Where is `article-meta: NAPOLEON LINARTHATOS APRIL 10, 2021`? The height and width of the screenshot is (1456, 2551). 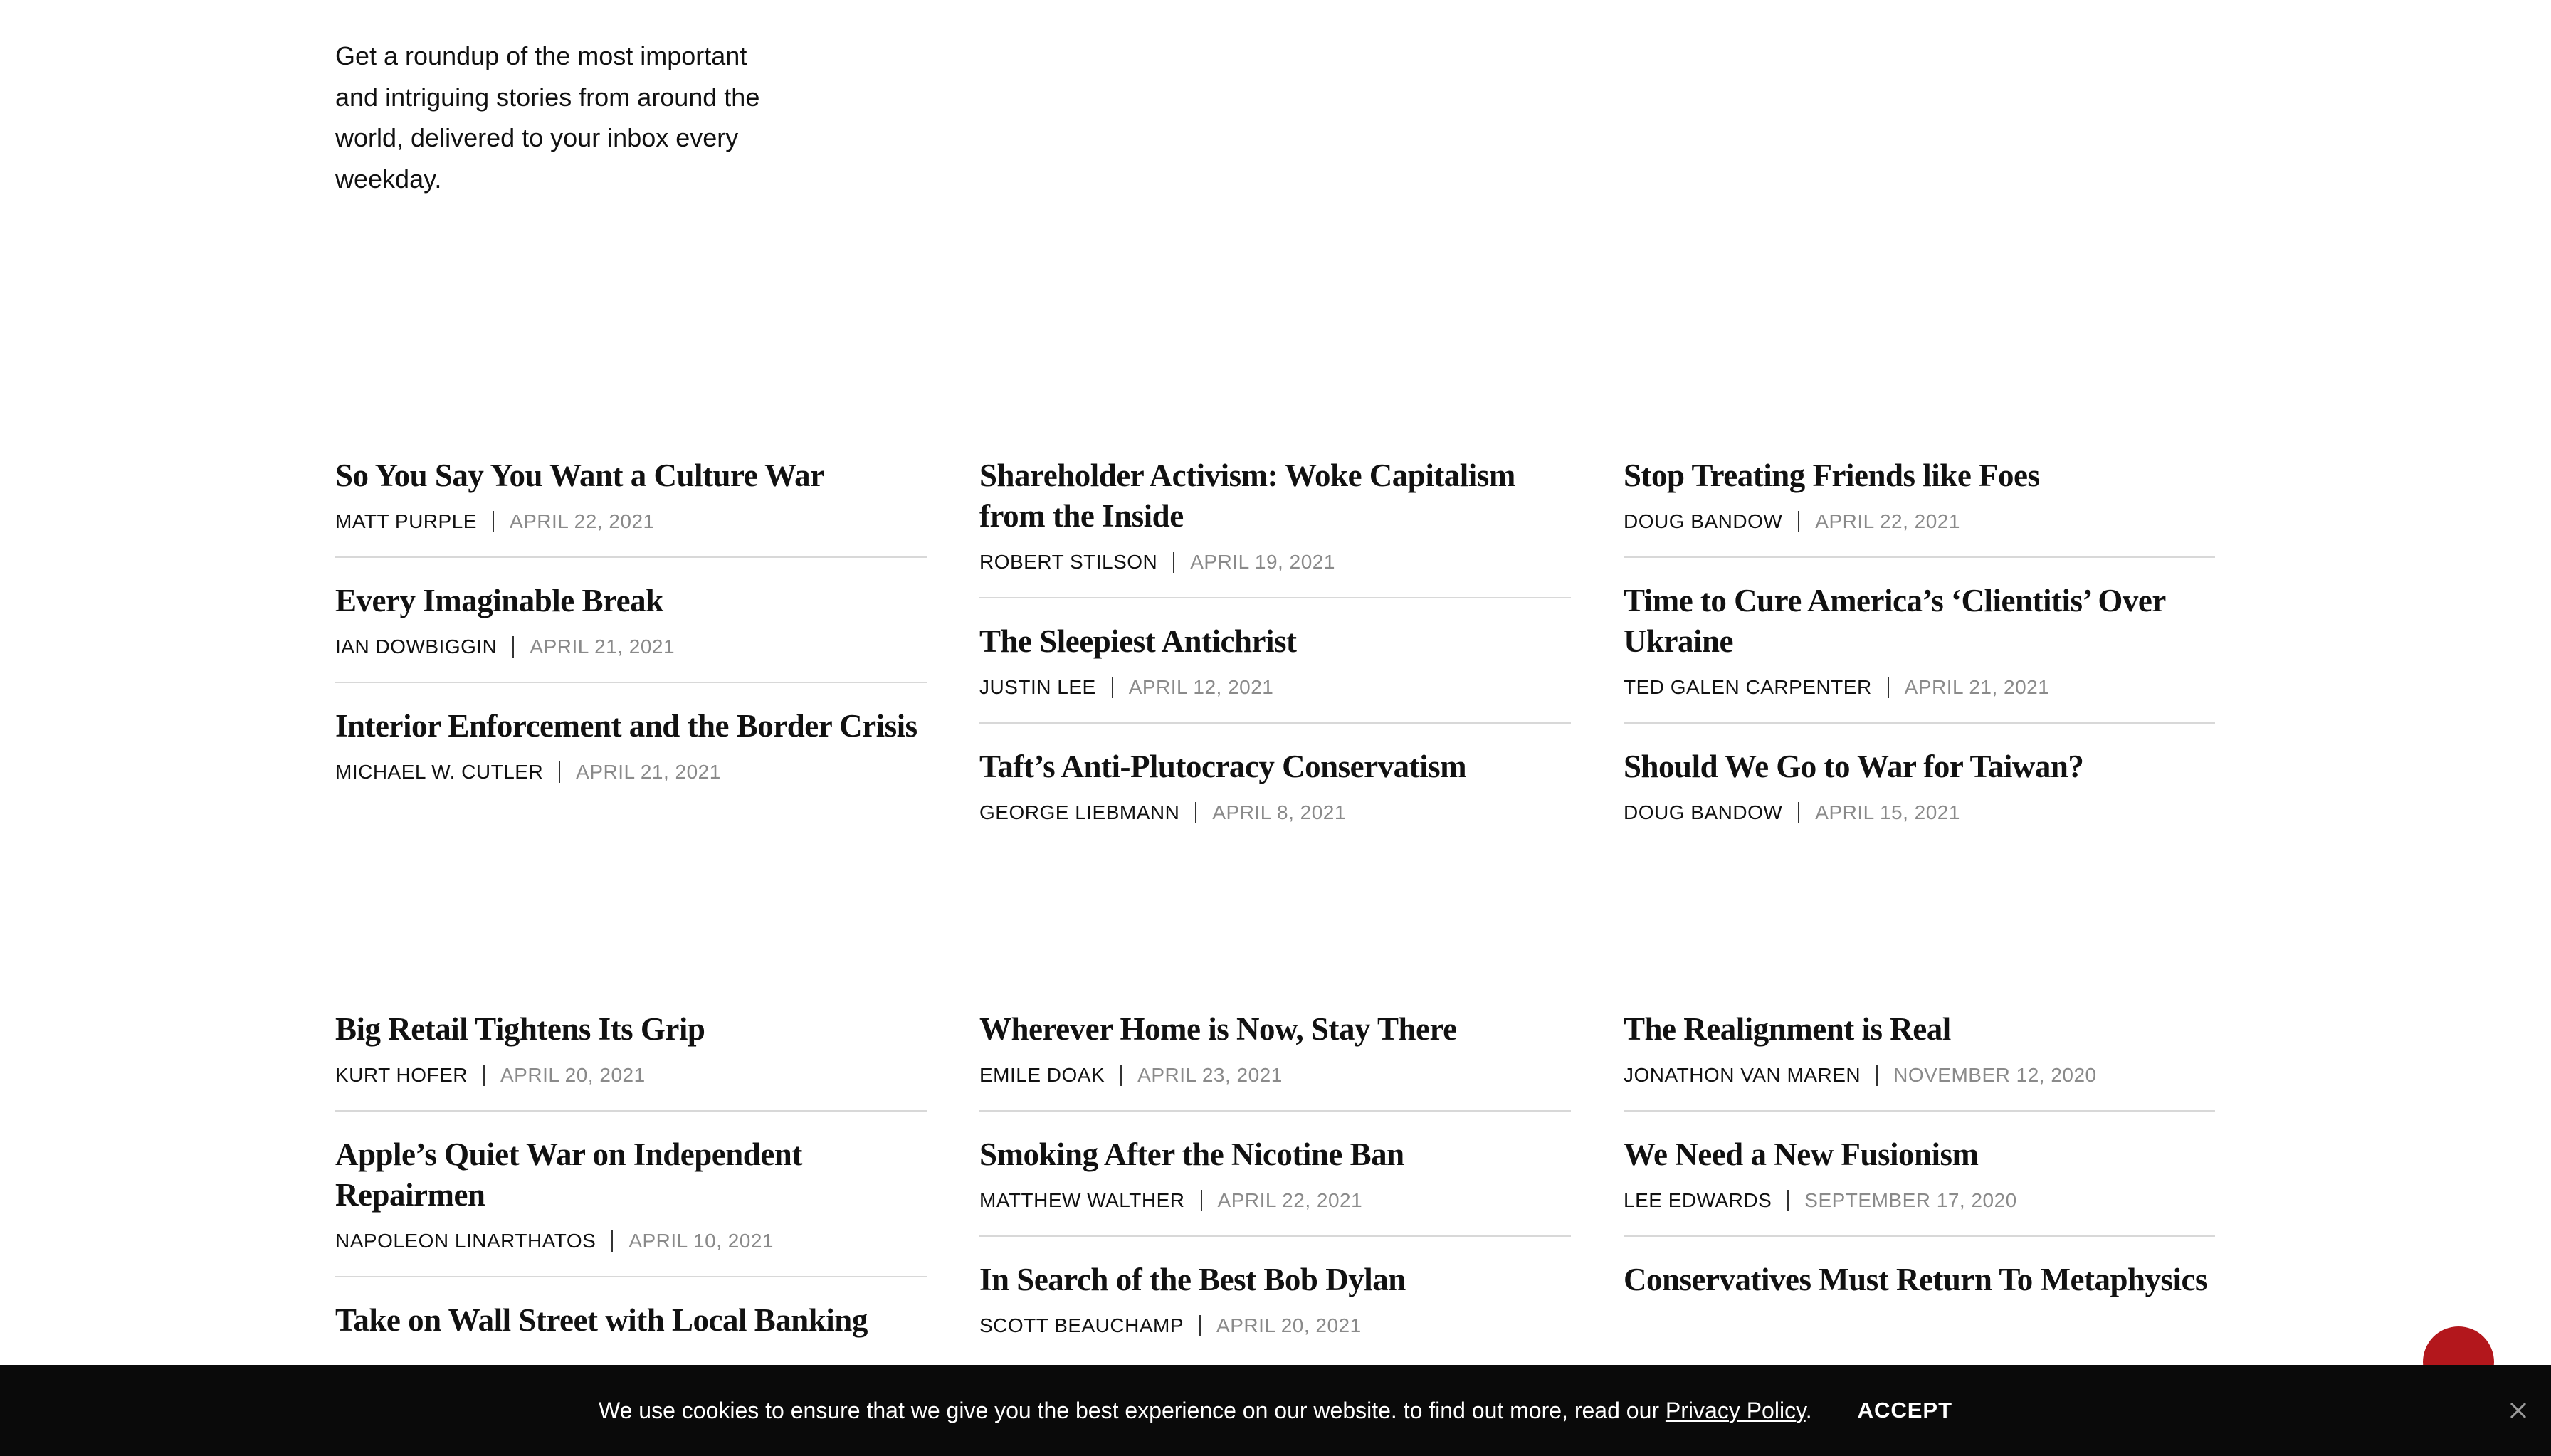 article-meta: NAPOLEON LINARTHATOS APRIL 10, 2021 is located at coordinates (631, 1241).